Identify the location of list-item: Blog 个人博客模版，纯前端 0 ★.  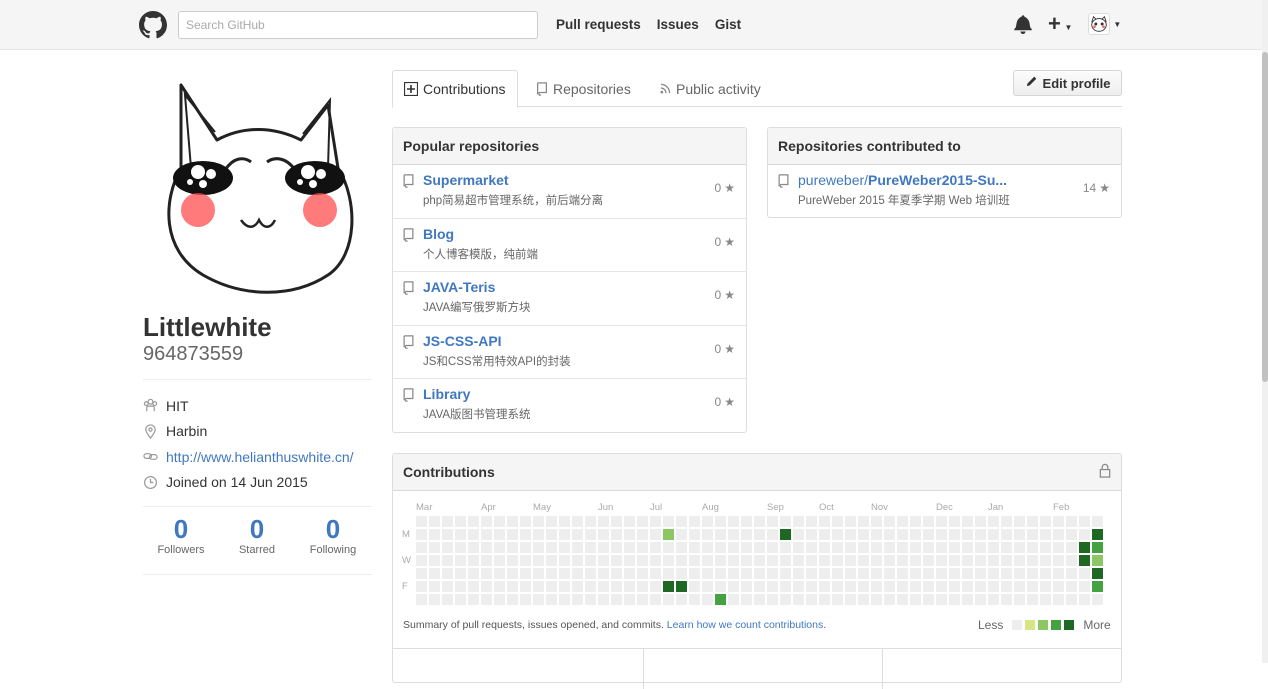
(569, 246).